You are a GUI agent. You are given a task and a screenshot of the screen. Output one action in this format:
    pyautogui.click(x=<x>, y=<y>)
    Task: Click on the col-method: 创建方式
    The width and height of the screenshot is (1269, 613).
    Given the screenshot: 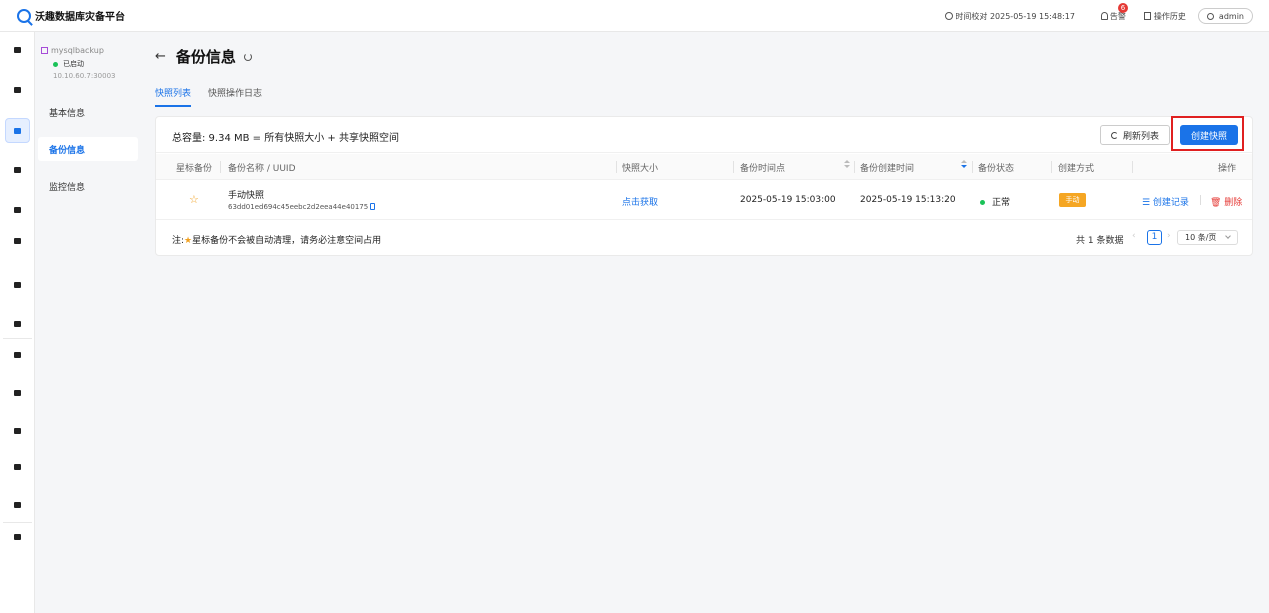 What is the action you would take?
    pyautogui.click(x=1076, y=169)
    